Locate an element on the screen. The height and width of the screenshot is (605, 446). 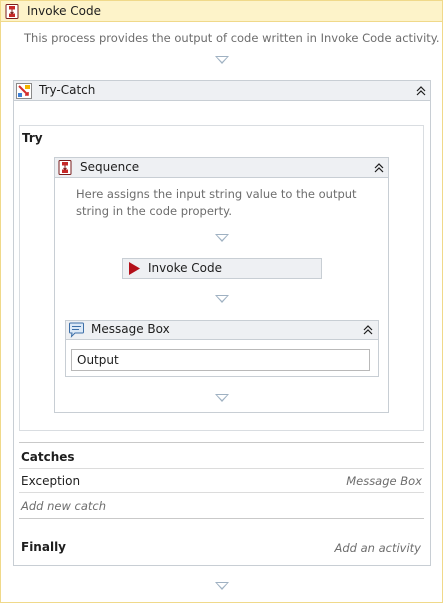
catches-label: Catches is located at coordinates (48, 457).